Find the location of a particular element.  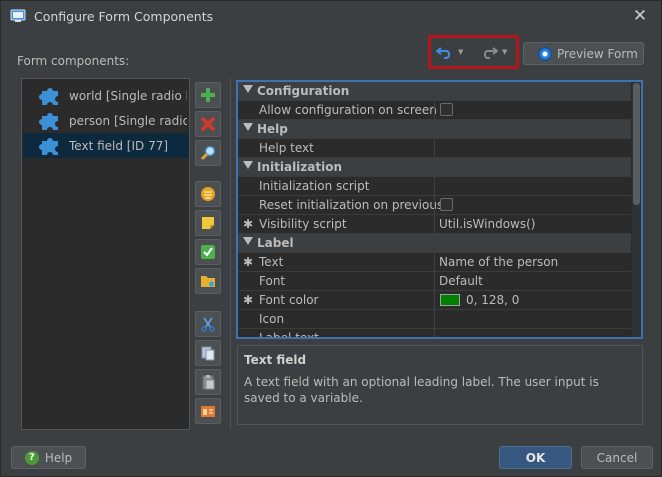

property-row: Font Default is located at coordinates (434, 281).